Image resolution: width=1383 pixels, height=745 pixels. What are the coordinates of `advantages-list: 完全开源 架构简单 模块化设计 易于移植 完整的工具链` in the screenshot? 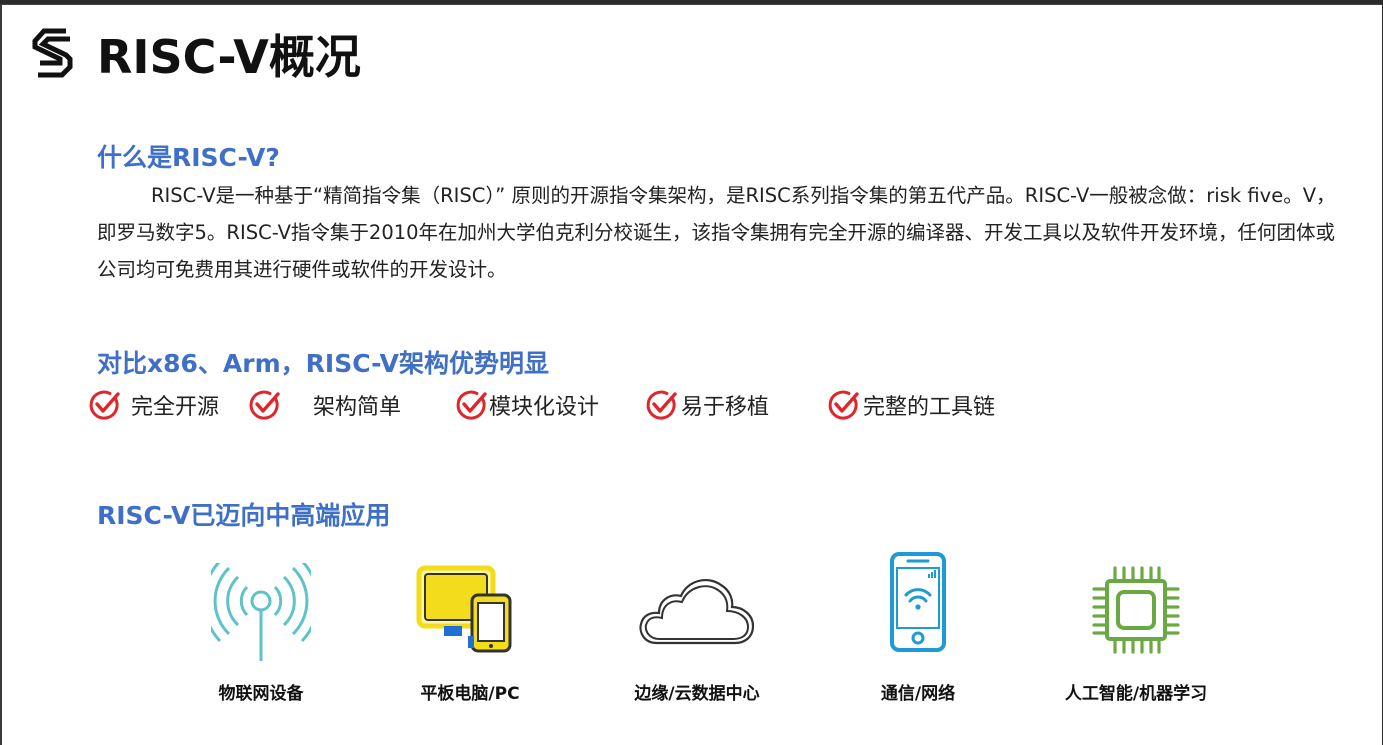 It's located at (692, 405).